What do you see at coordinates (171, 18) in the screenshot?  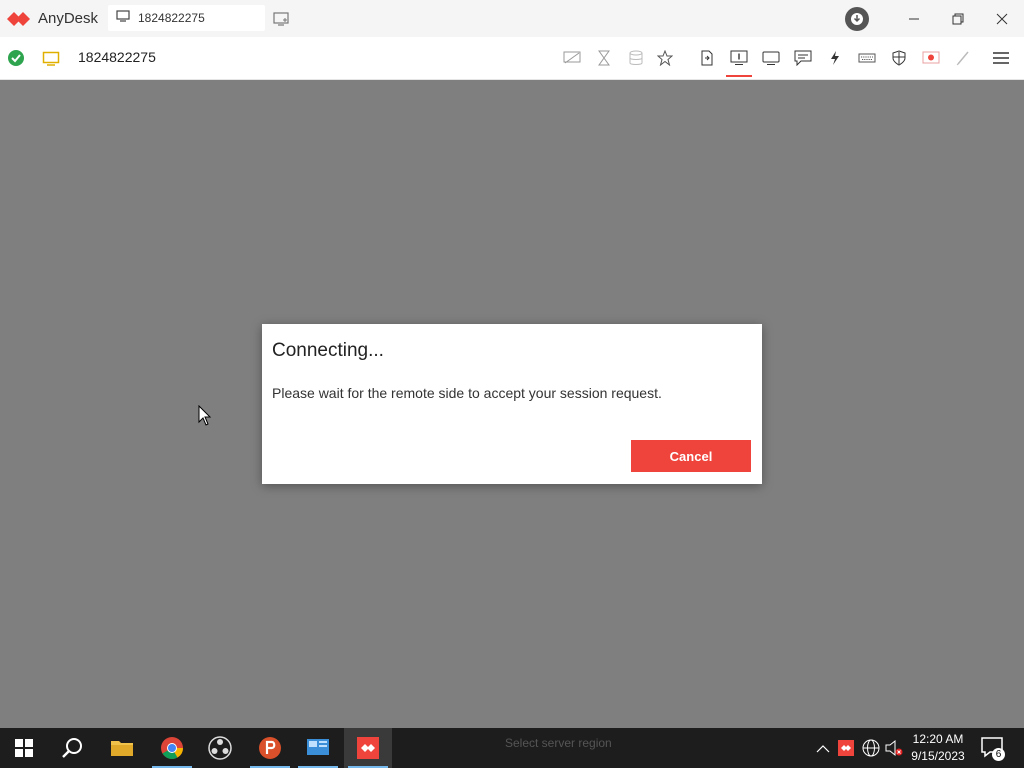 I see `tab-label: 1824822275` at bounding box center [171, 18].